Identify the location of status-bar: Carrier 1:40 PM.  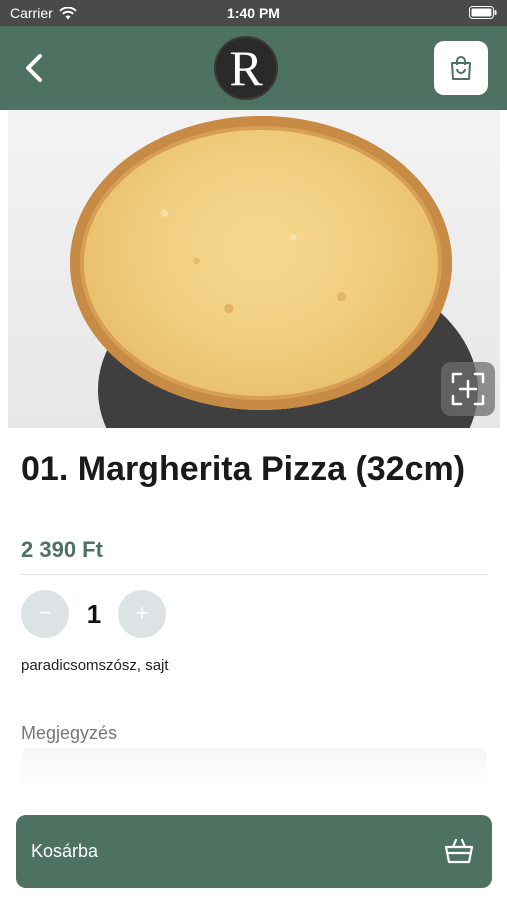
(253, 13).